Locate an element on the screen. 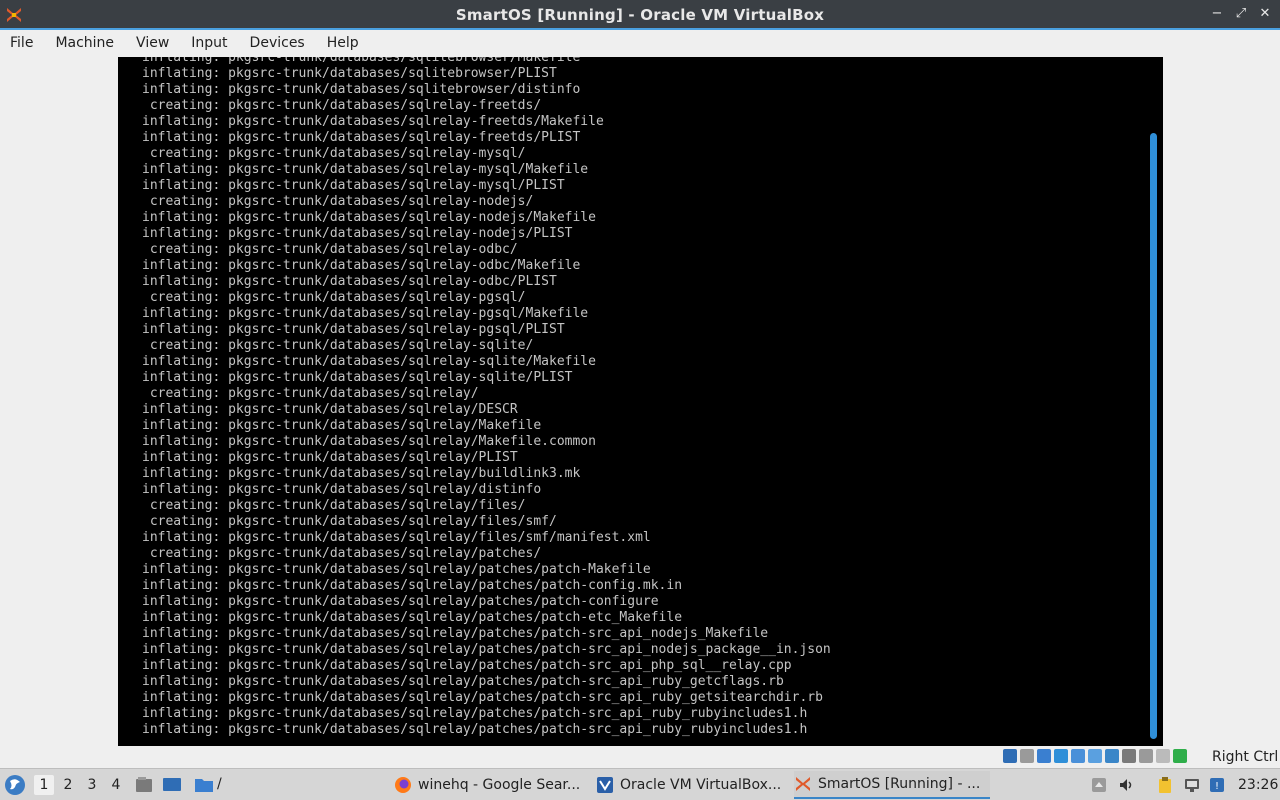 The width and height of the screenshot is (1280, 800). clipboard-icon is located at coordinates (1165, 785).